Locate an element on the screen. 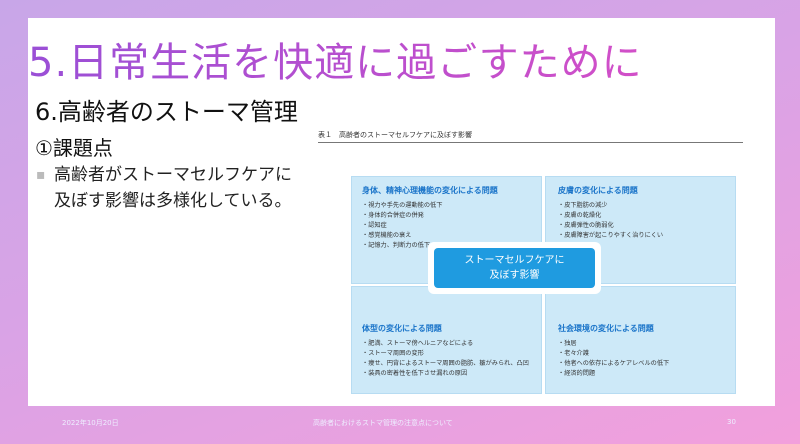 The height and width of the screenshot is (444, 800). center-line-1: ストーマセルフケアに is located at coordinates (514, 260).